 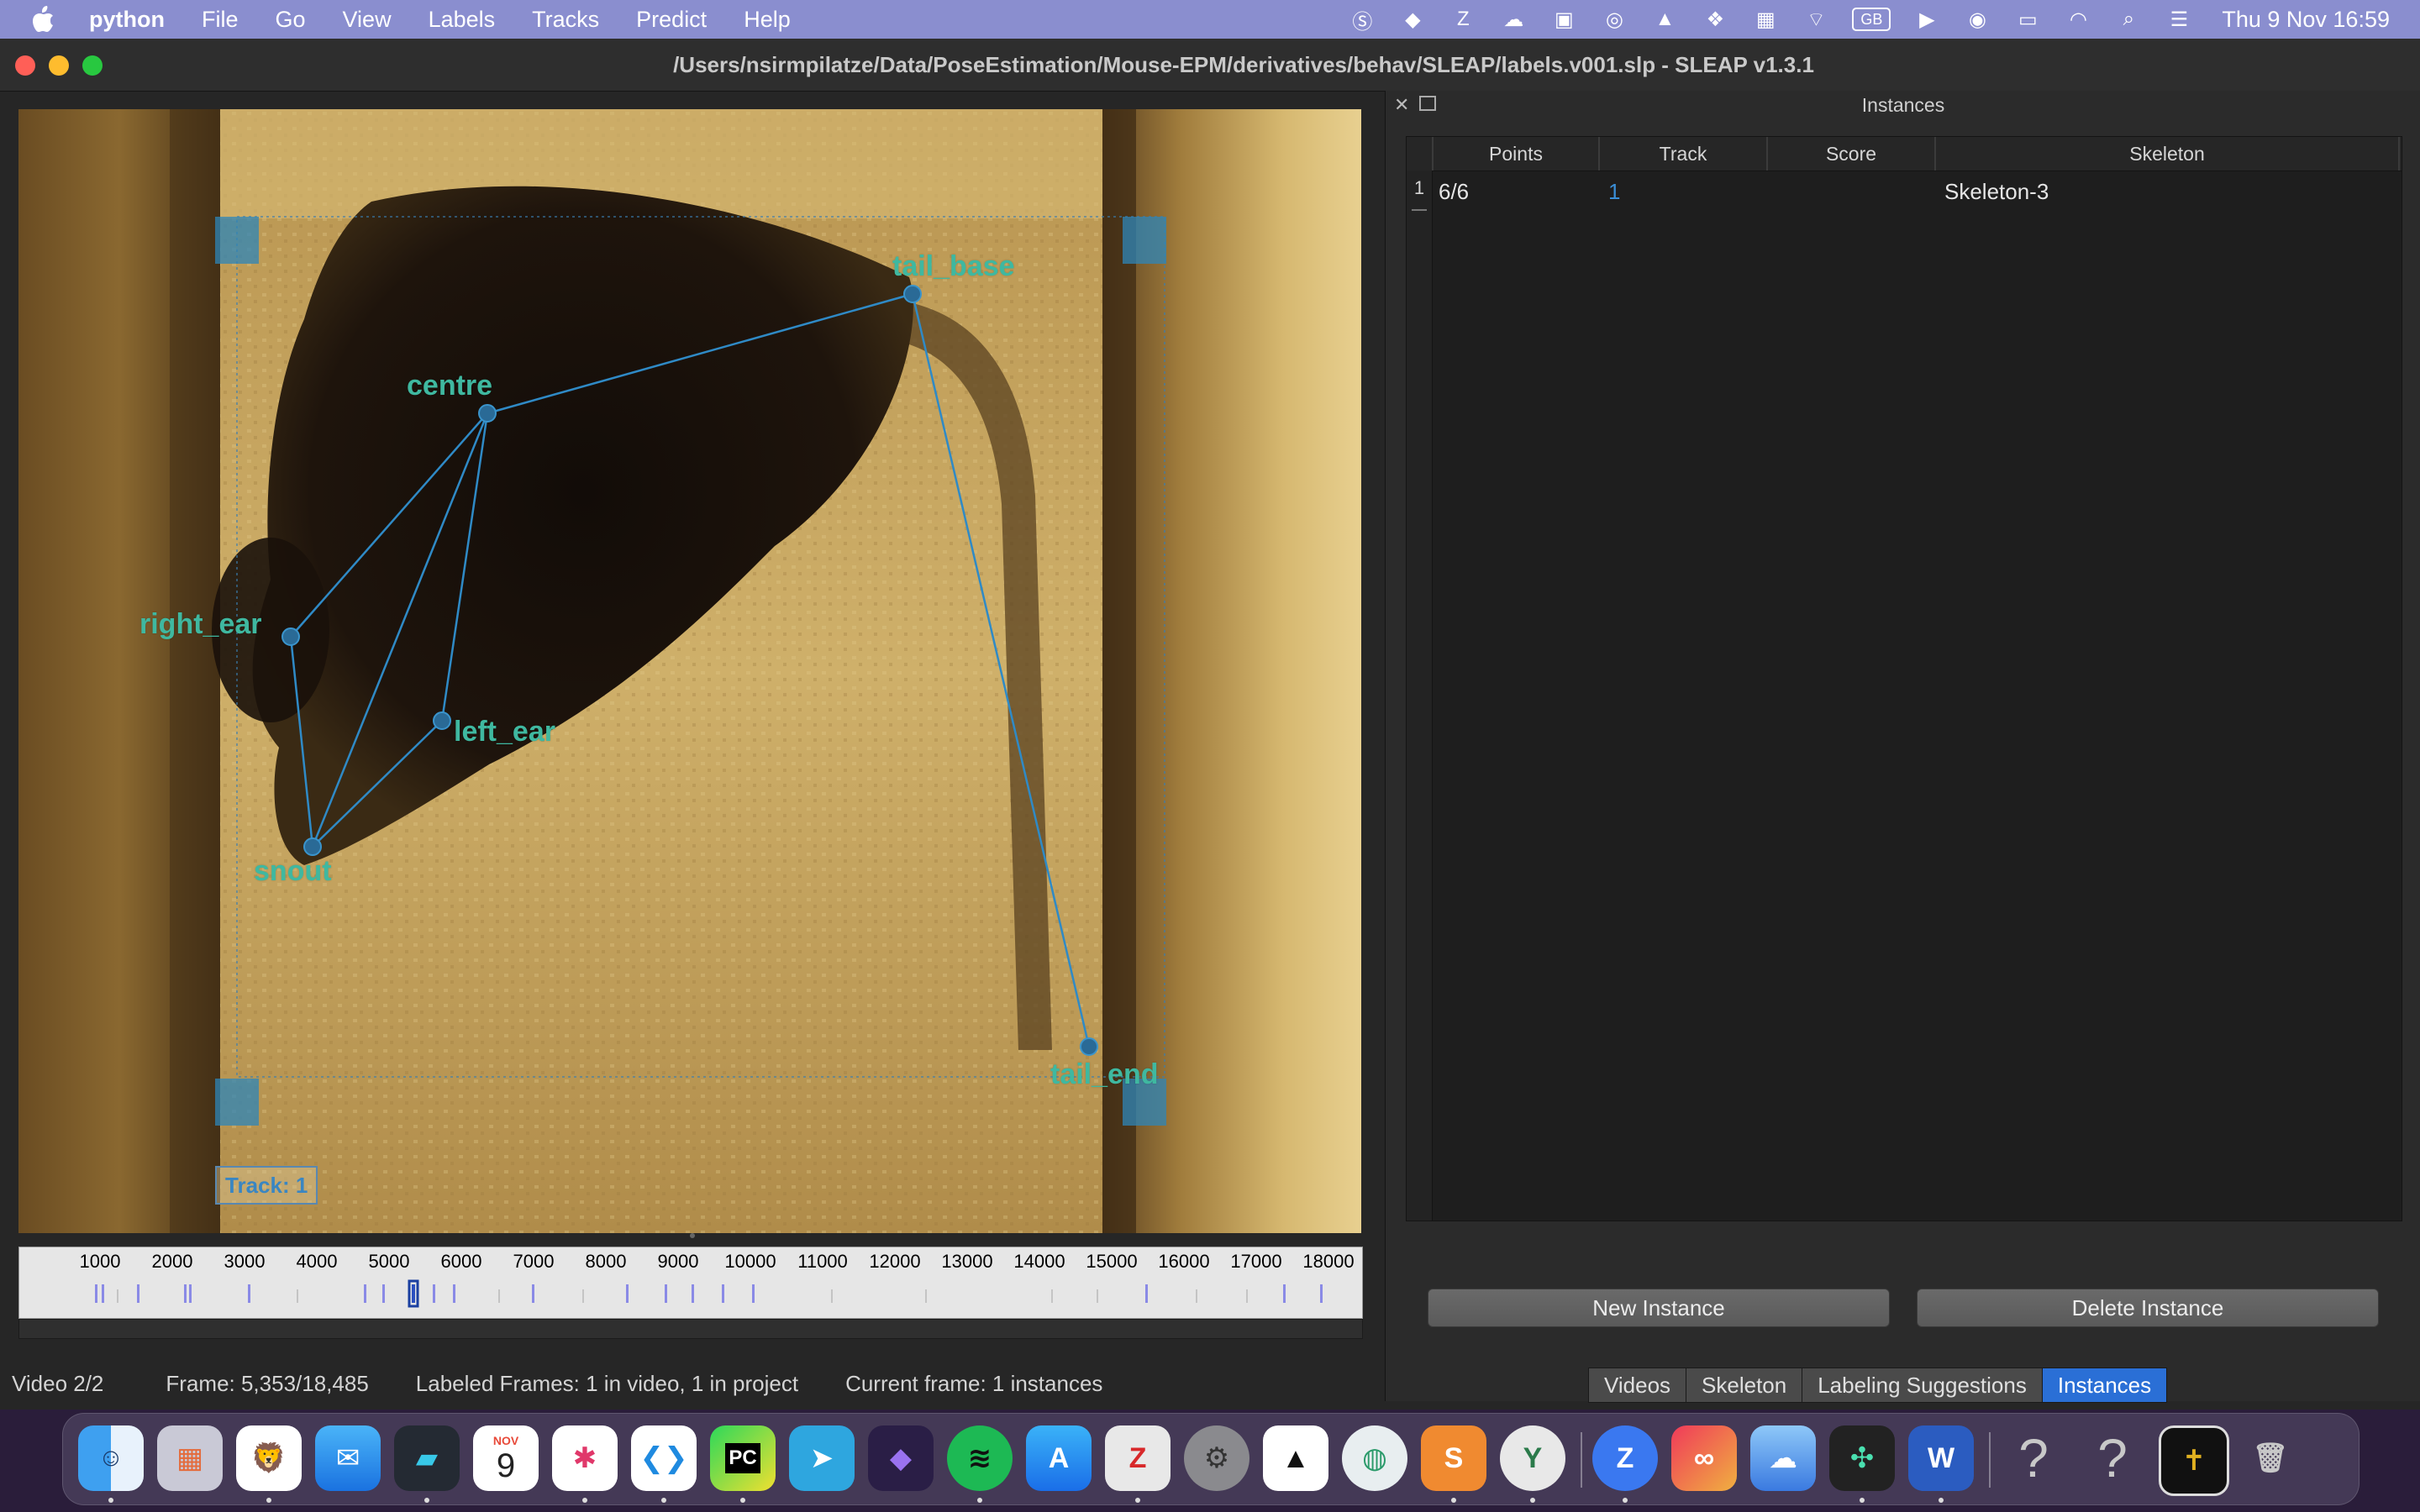 I want to click on app-store-icon: A, so click(x=1059, y=1458).